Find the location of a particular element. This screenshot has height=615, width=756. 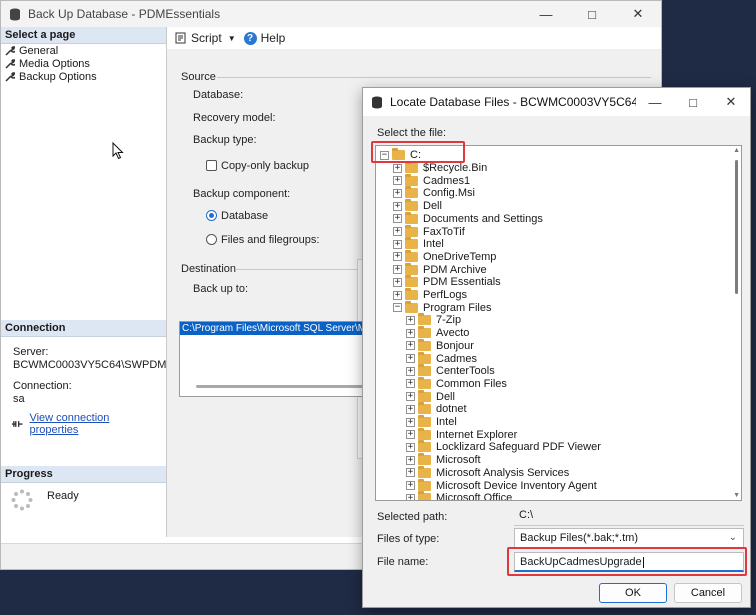

files-of-type-select: Backup Files(*.bak;*.tm) ⌄ is located at coordinates (629, 538).